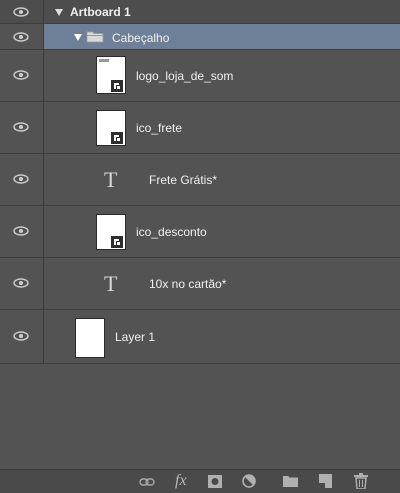 This screenshot has height=493, width=400. I want to click on layer-label: 10x no cartão*, so click(188, 284).